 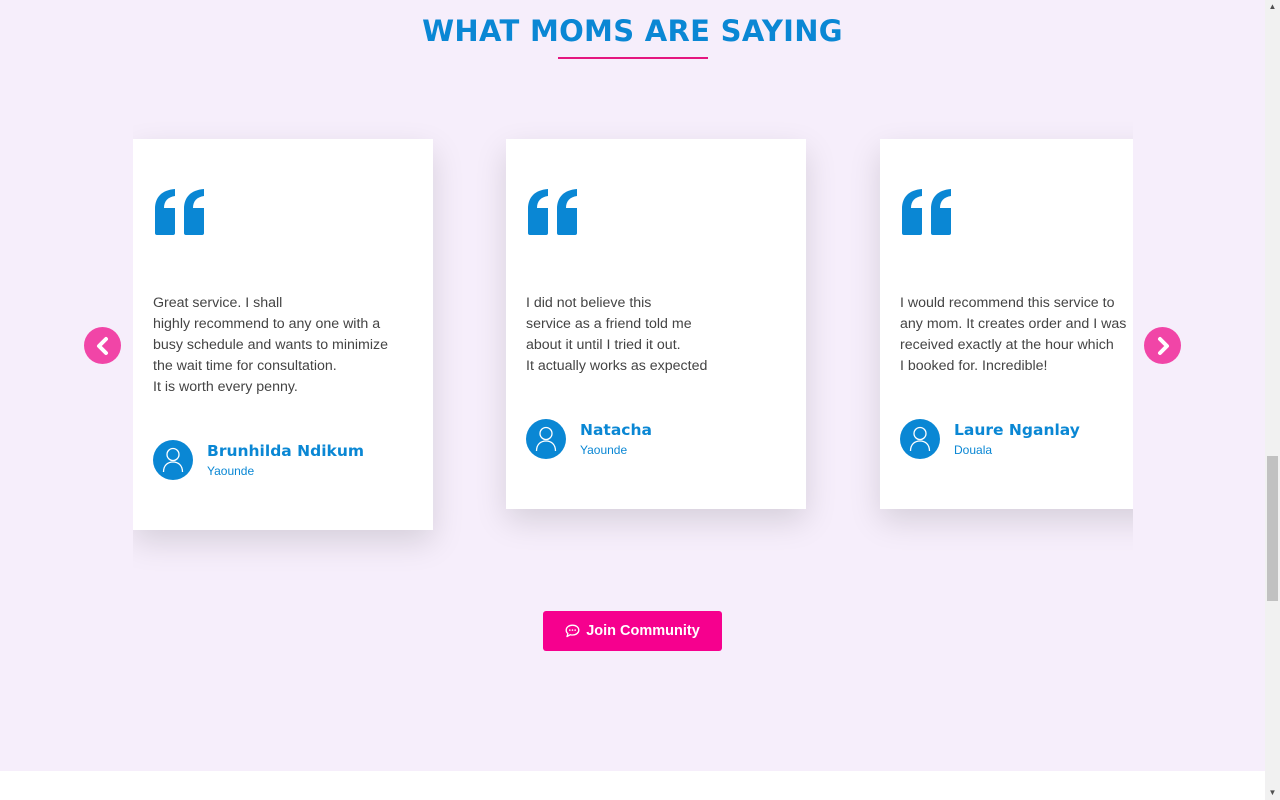 What do you see at coordinates (1272, 7) in the screenshot?
I see `scroll-up-arrow-icon: ▲` at bounding box center [1272, 7].